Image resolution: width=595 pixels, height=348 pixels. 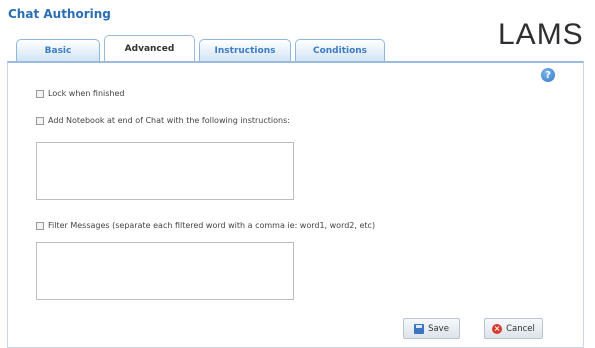 What do you see at coordinates (541, 34) in the screenshot?
I see `lams-logo: LAMS` at bounding box center [541, 34].